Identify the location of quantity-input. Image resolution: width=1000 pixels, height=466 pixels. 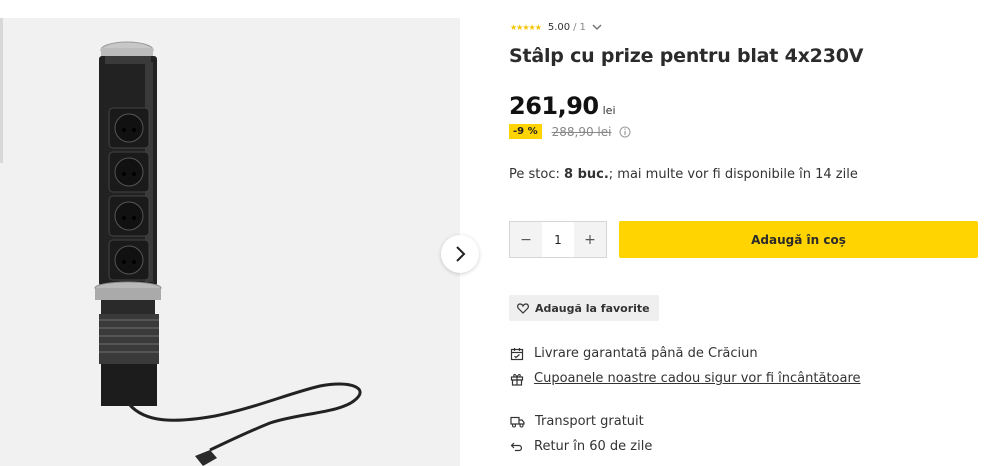
(558, 239).